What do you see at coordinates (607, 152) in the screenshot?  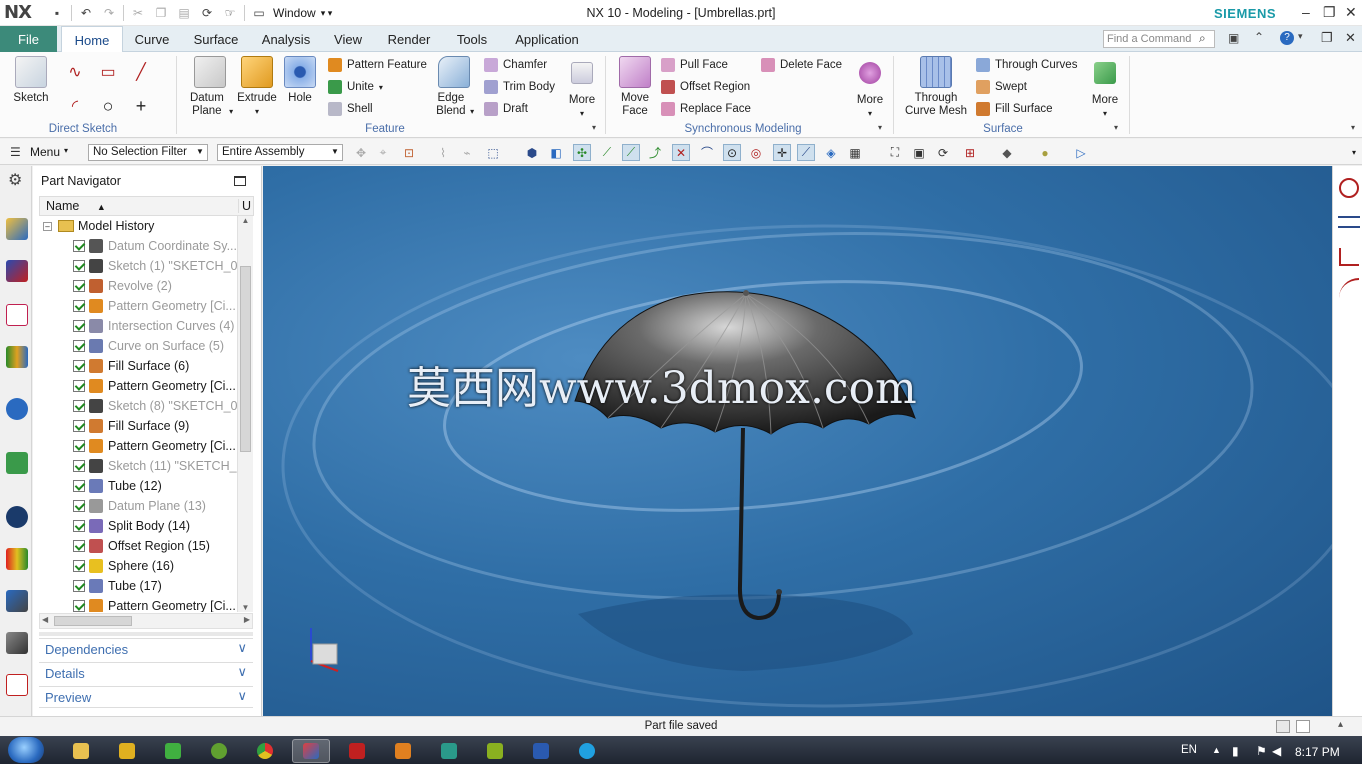 I see `snap-mid-point-icon: ⟋` at bounding box center [607, 152].